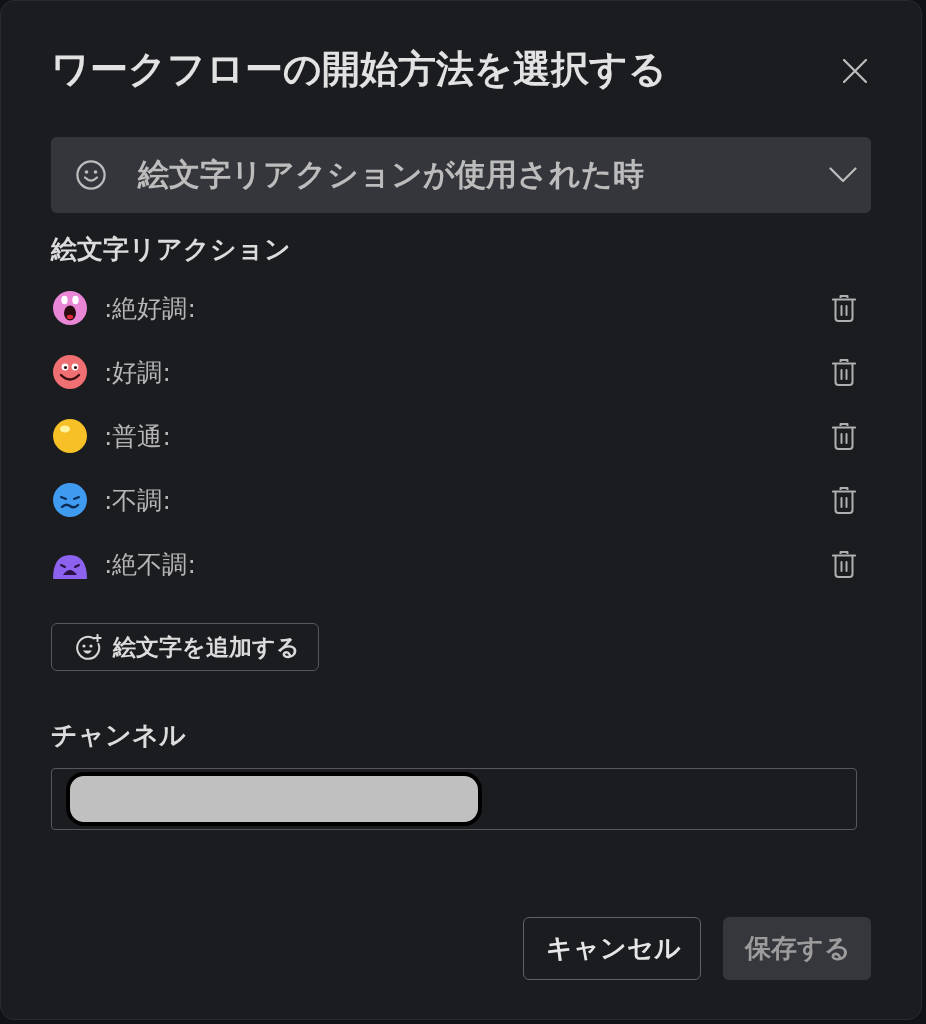 The width and height of the screenshot is (926, 1024). I want to click on emoji-name: :絶不調:, so click(150, 564).